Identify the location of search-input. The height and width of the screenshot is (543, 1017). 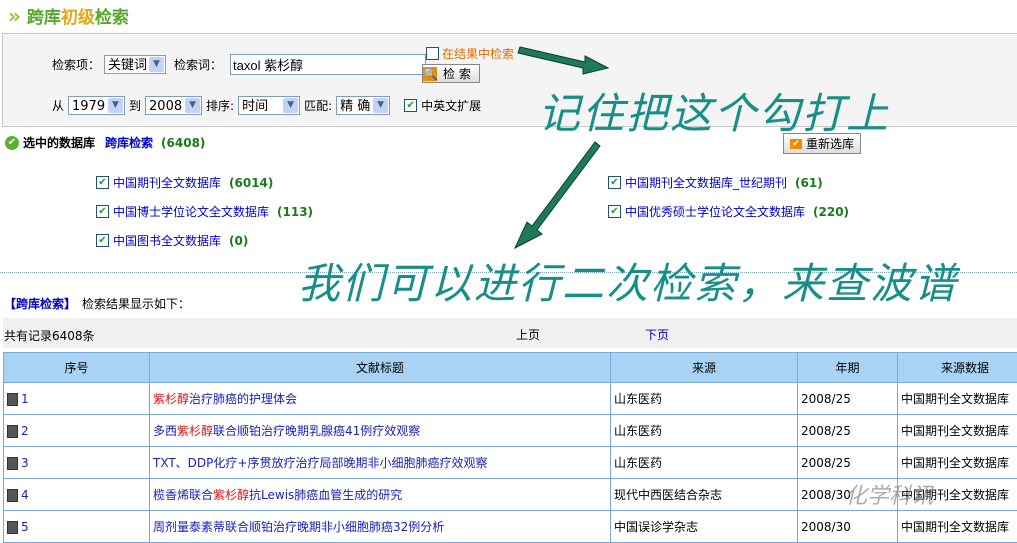
(328, 64).